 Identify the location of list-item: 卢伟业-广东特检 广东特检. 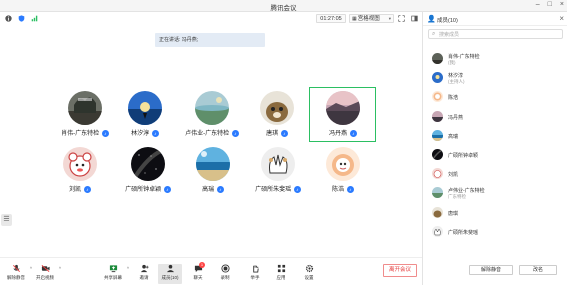
(495, 193).